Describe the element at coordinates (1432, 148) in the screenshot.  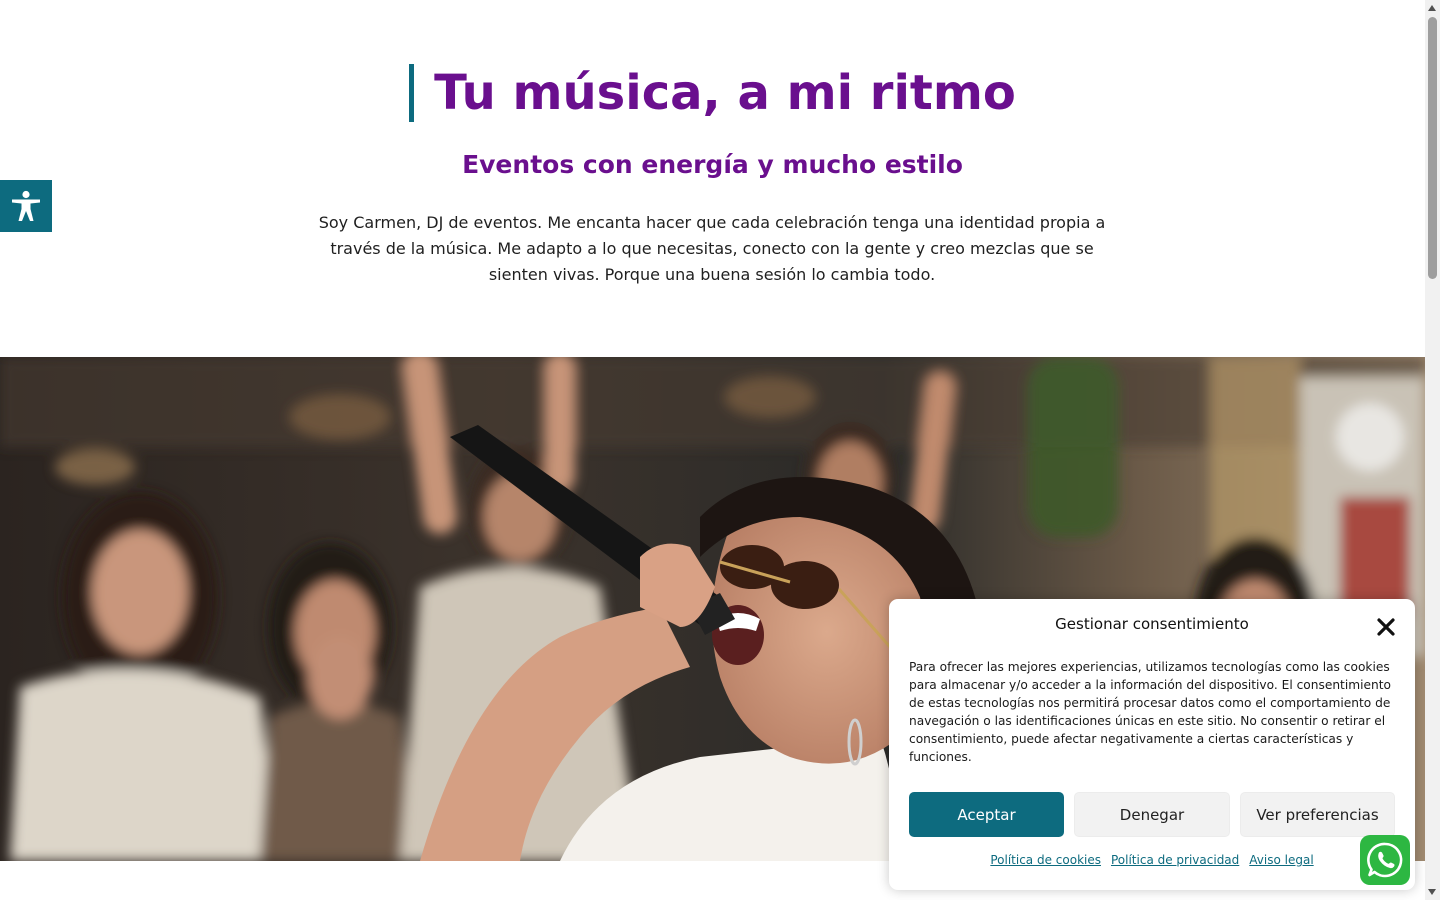
I see `scrollbar-thumb` at that location.